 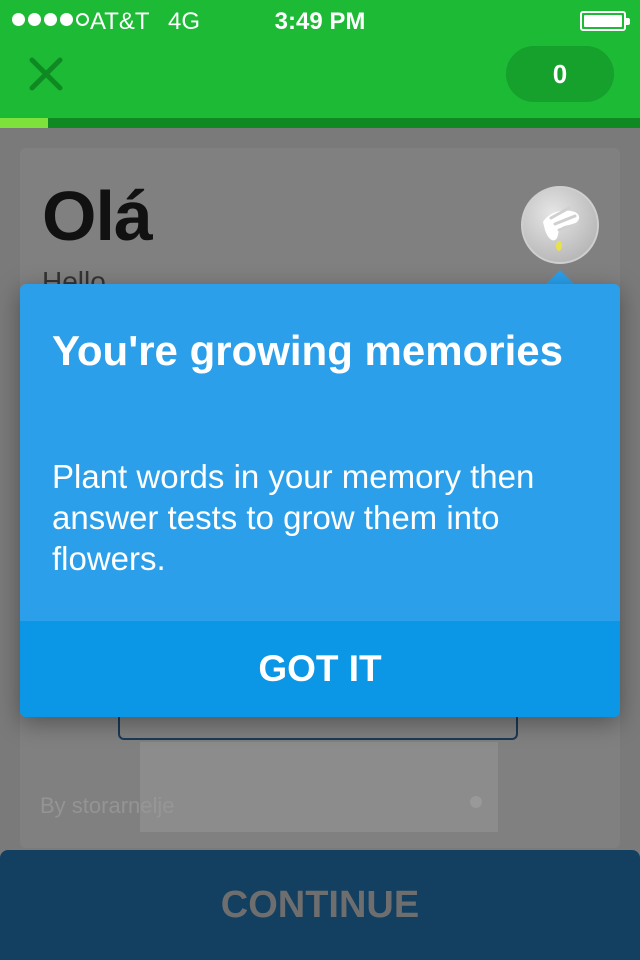 I want to click on popup-pointer, so click(x=560, y=277).